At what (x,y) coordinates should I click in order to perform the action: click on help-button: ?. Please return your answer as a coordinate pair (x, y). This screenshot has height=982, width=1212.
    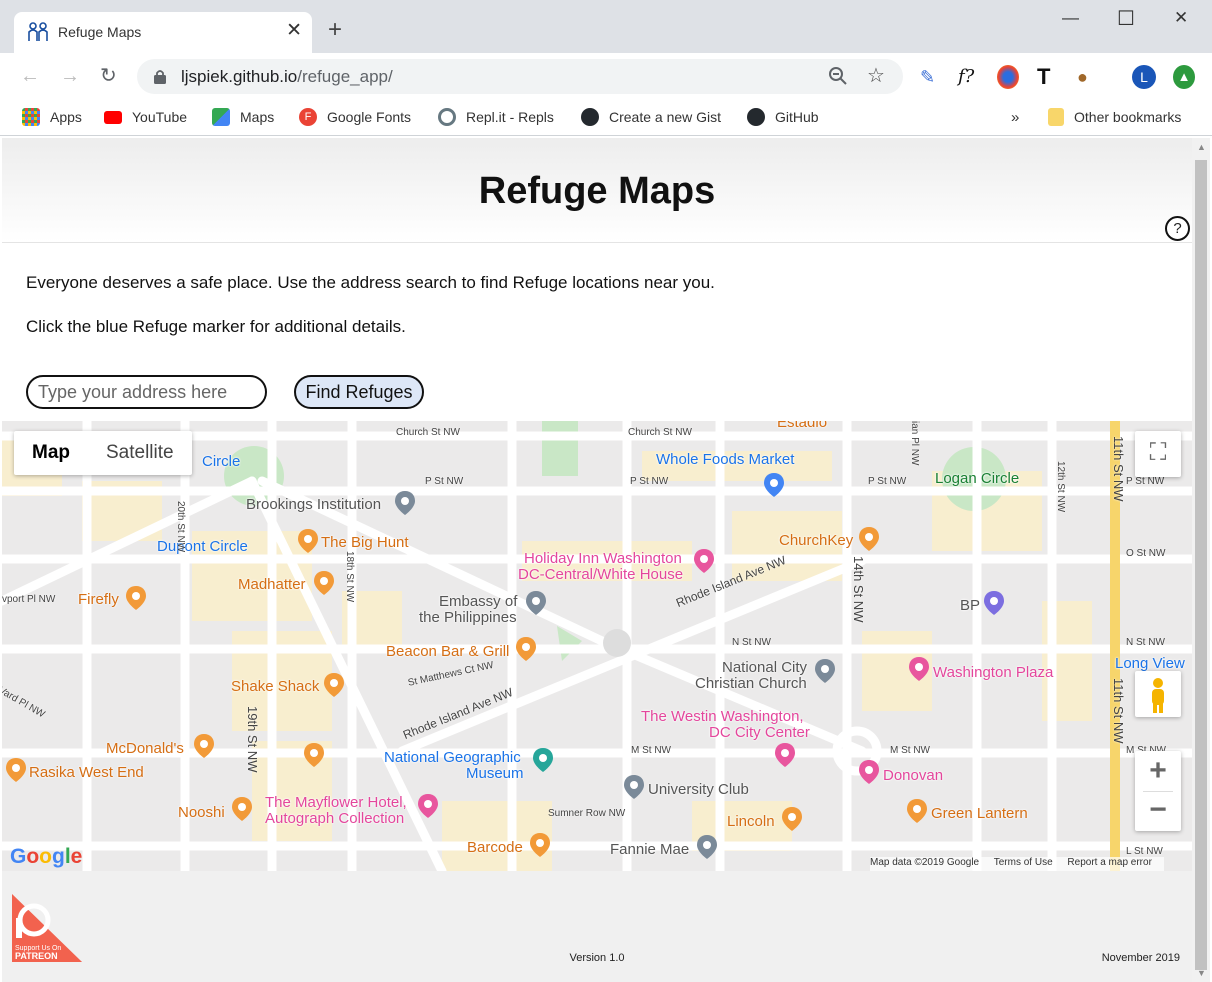
    Looking at the image, I should click on (1177, 228).